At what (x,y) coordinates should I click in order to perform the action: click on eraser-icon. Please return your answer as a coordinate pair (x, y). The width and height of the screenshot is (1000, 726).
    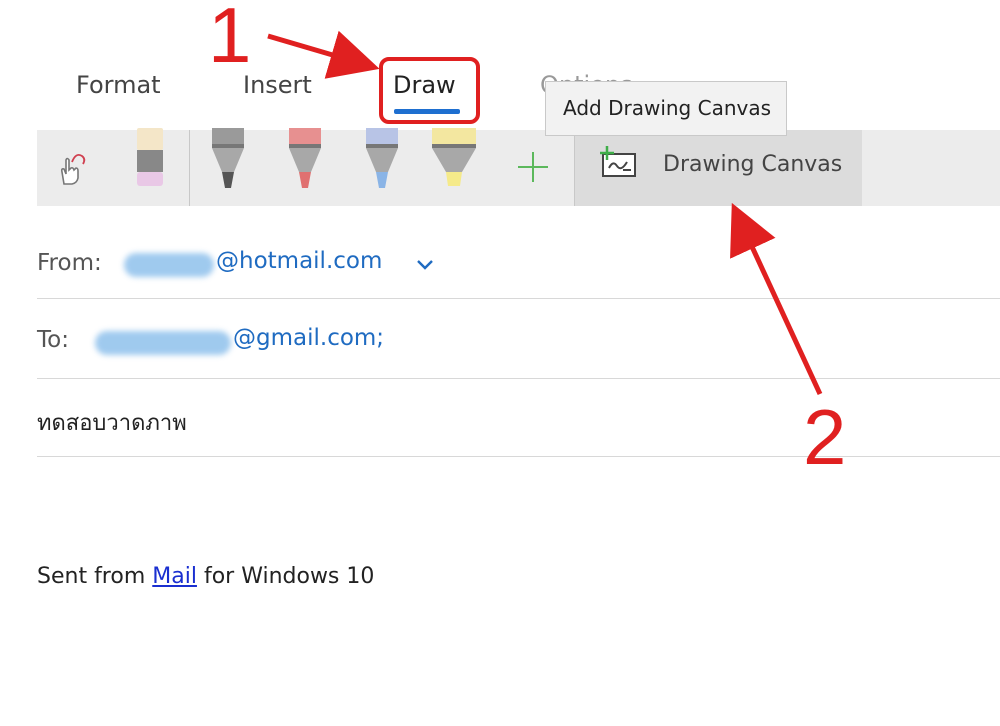
    Looking at the image, I should click on (150, 161).